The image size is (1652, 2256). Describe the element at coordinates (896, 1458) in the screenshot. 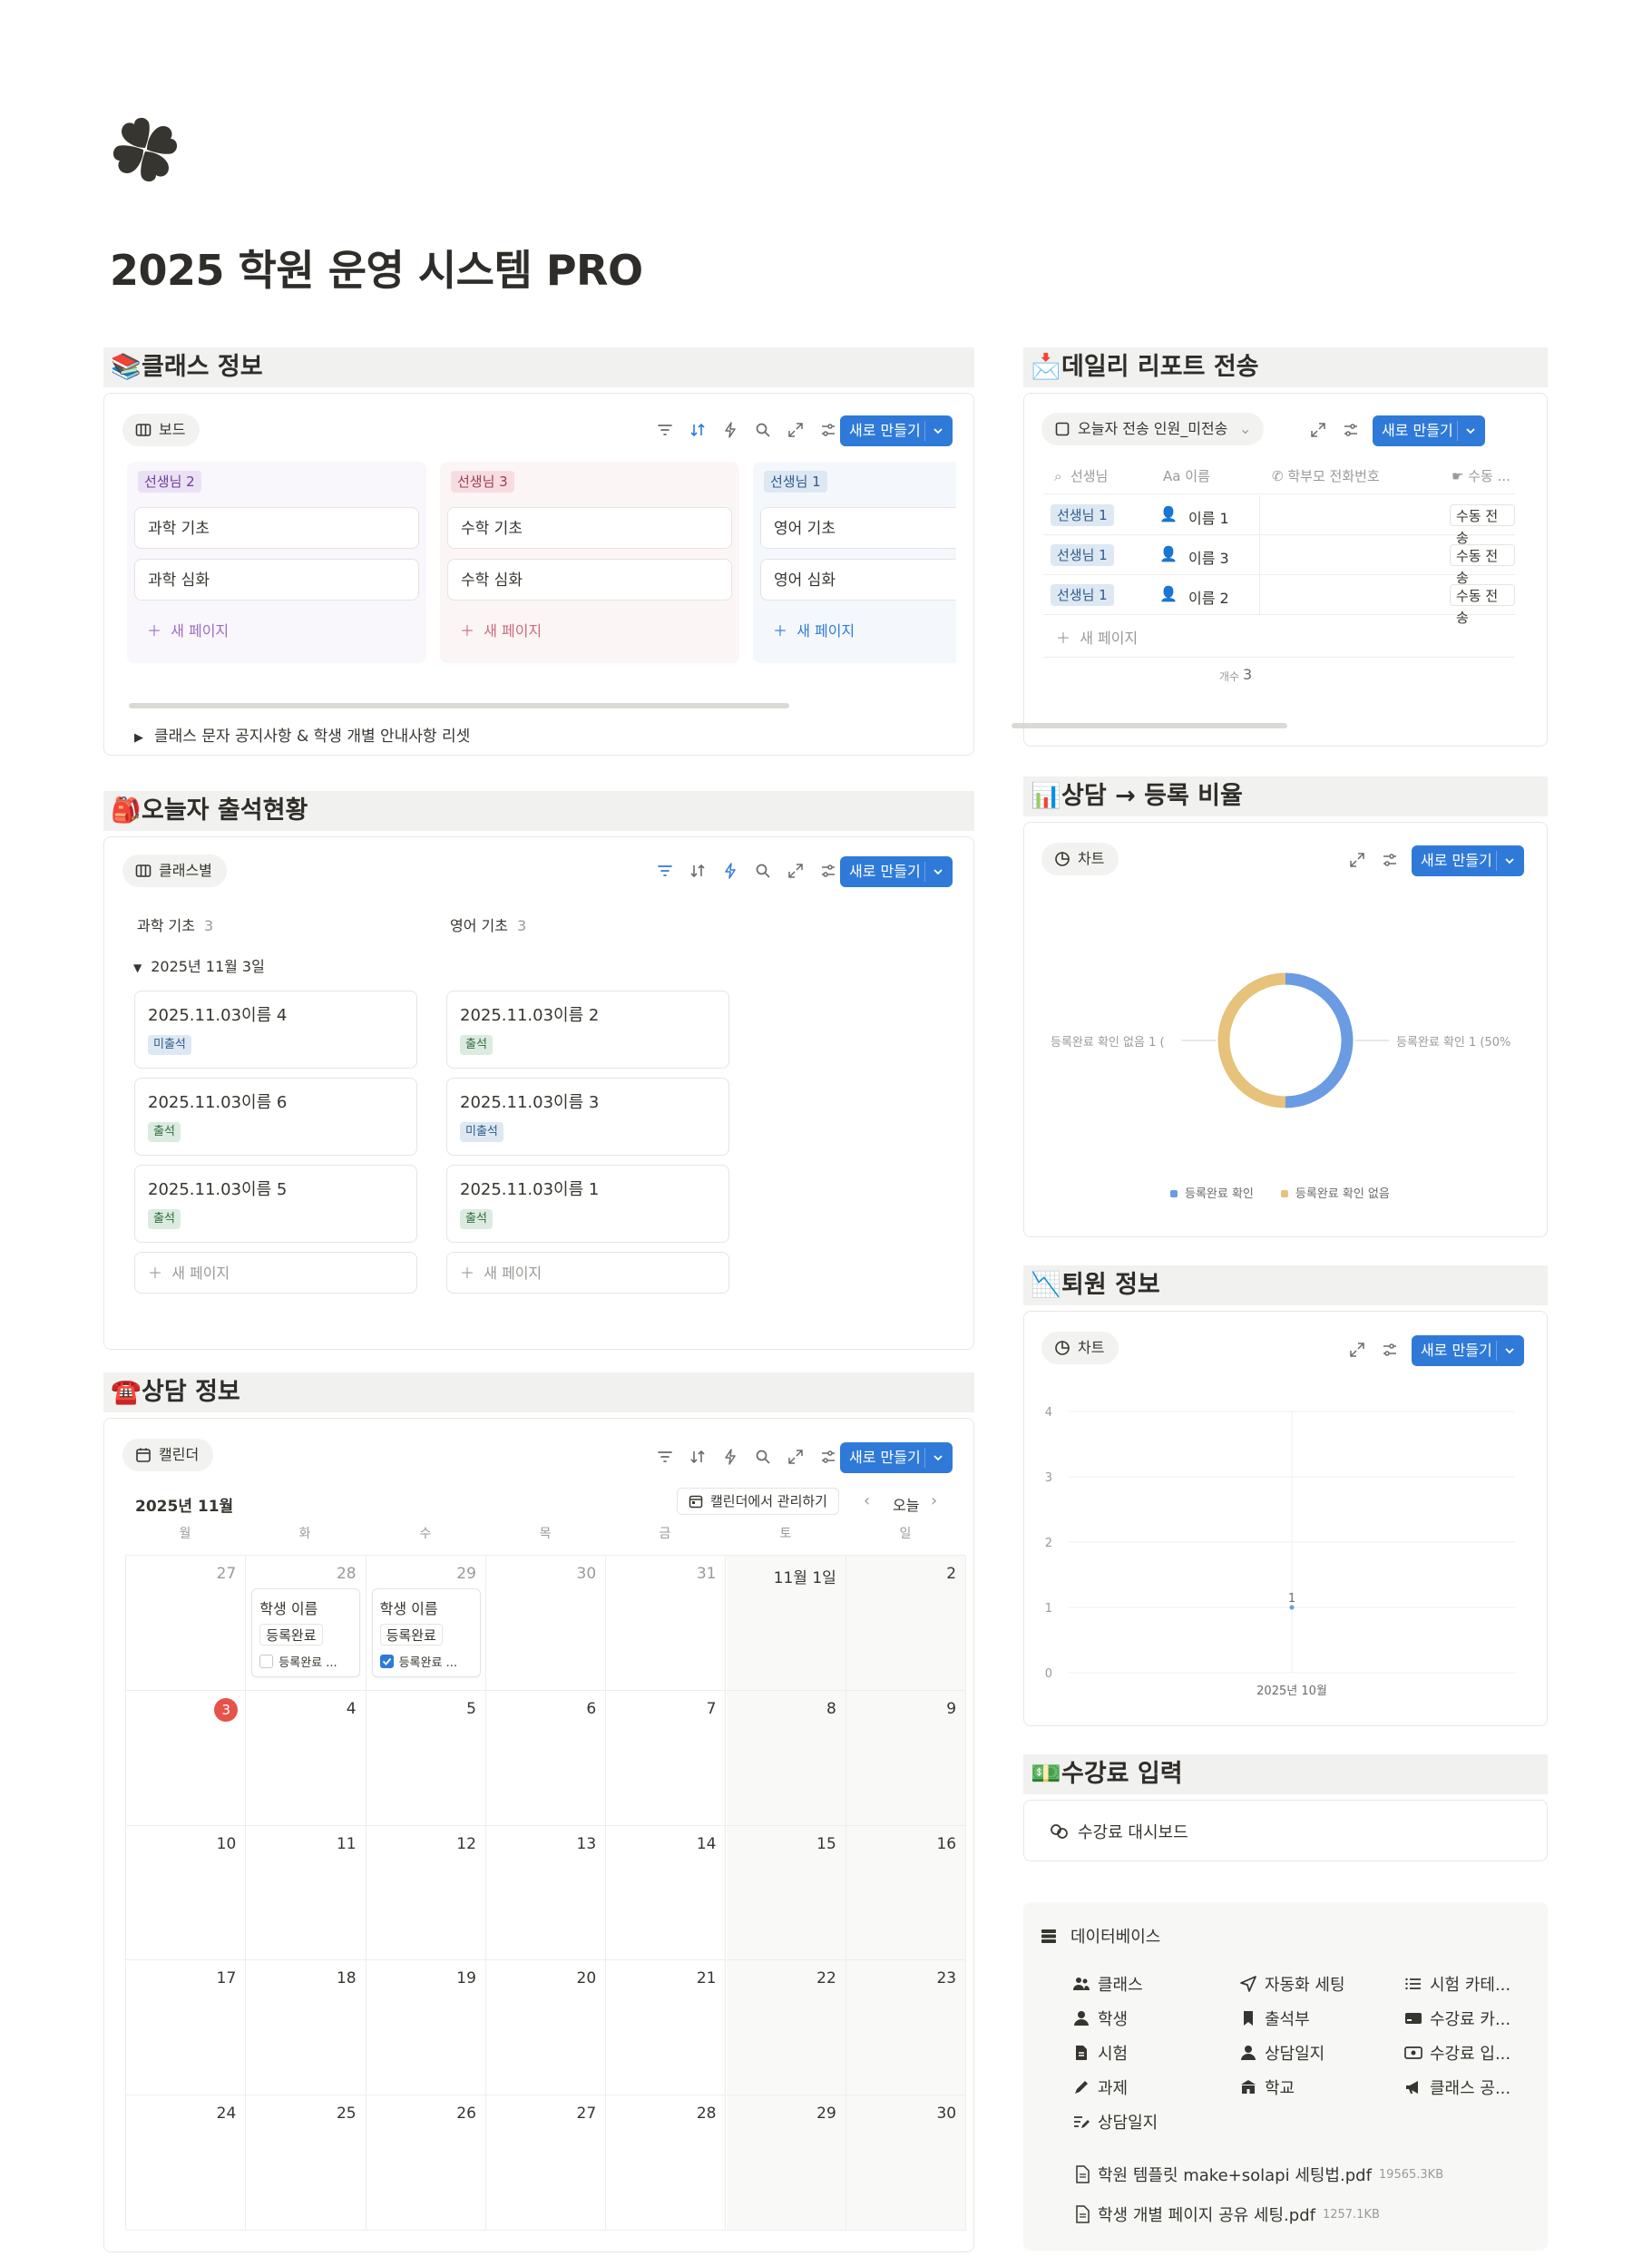

I see `consult-new-button: 새로 만들기` at that location.